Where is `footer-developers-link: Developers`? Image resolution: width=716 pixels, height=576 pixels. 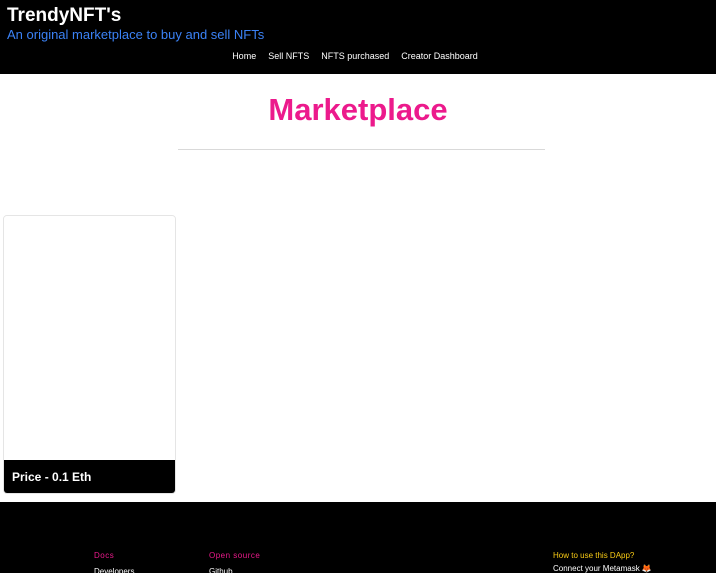
footer-developers-link: Developers is located at coordinates (114, 571).